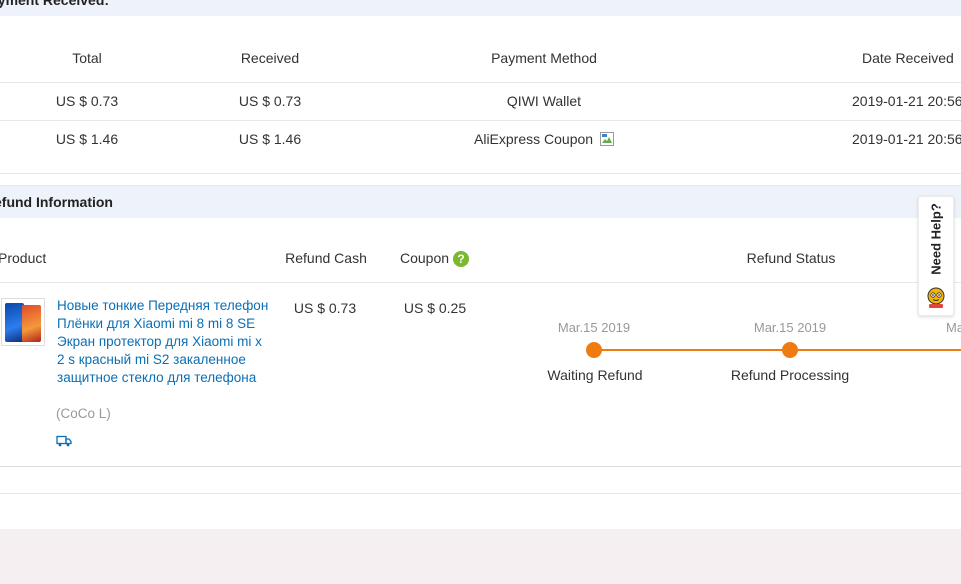 Image resolution: width=961 pixels, height=584 pixels. I want to click on row-payment-method: QIWI Wallet, so click(544, 101).